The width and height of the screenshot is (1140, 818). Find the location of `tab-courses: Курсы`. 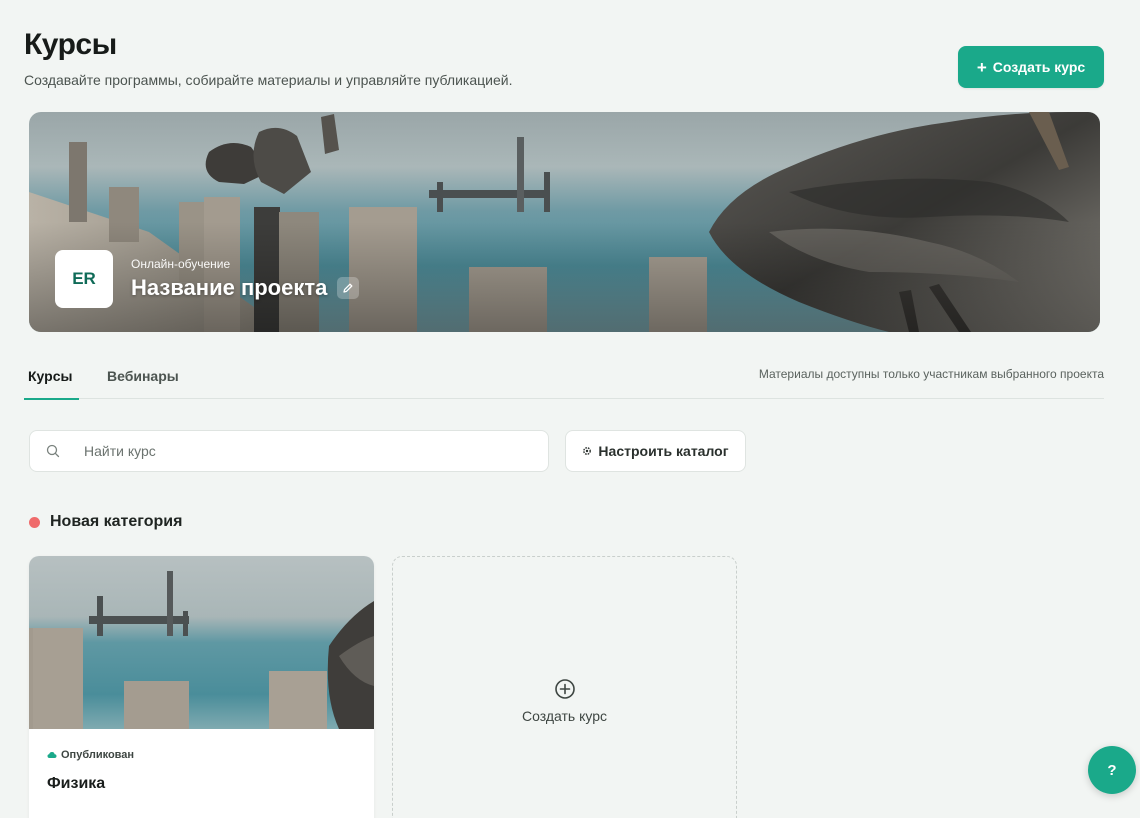

tab-courses: Курсы is located at coordinates (50, 376).